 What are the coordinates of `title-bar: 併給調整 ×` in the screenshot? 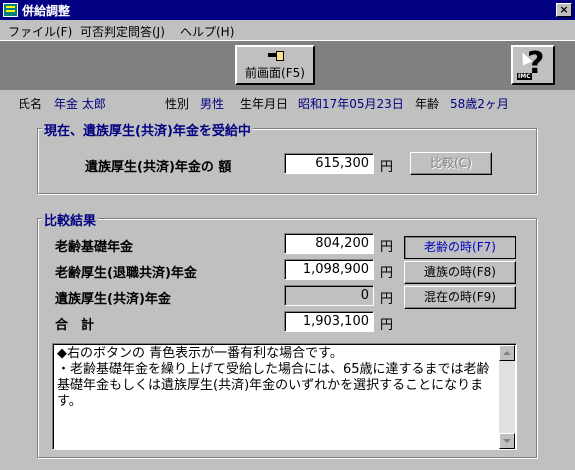 It's located at (287, 10).